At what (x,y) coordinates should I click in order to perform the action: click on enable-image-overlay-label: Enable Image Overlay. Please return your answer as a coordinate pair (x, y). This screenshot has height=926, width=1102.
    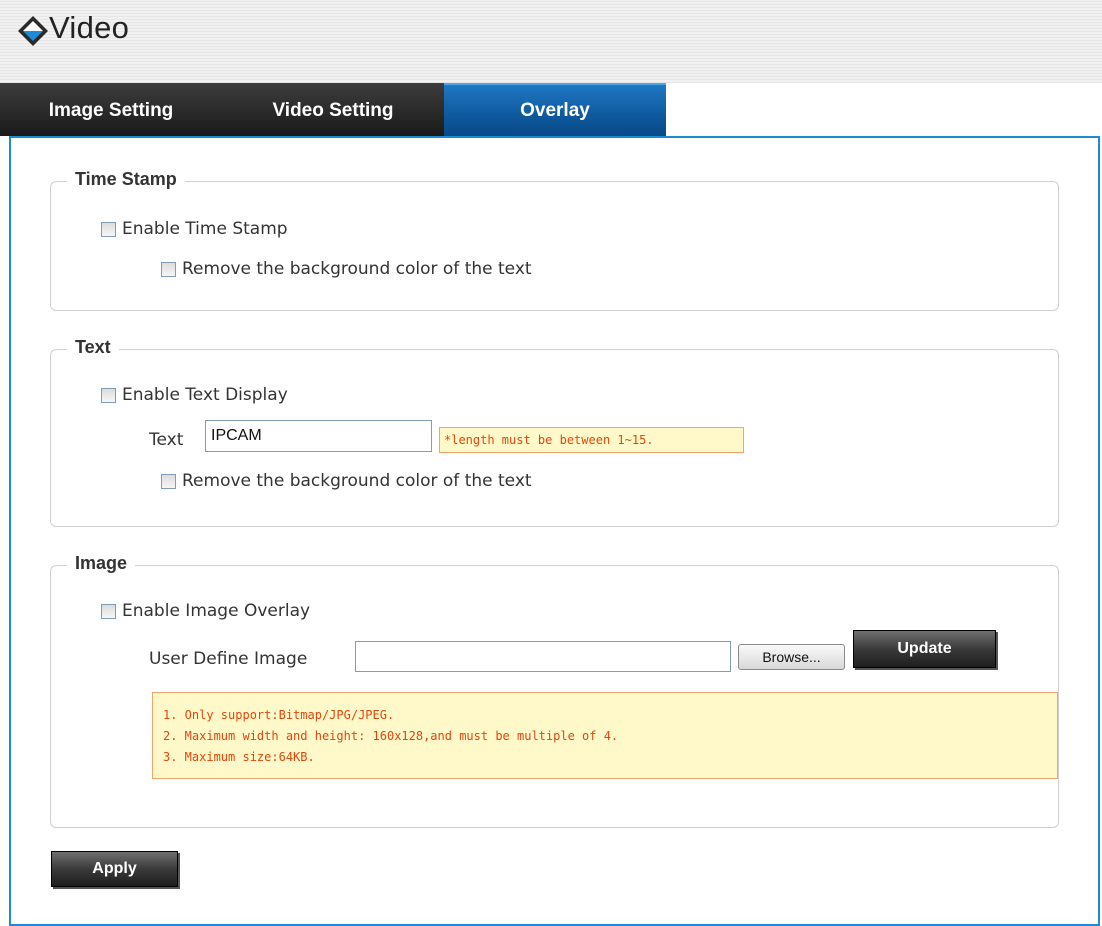
    Looking at the image, I should click on (216, 611).